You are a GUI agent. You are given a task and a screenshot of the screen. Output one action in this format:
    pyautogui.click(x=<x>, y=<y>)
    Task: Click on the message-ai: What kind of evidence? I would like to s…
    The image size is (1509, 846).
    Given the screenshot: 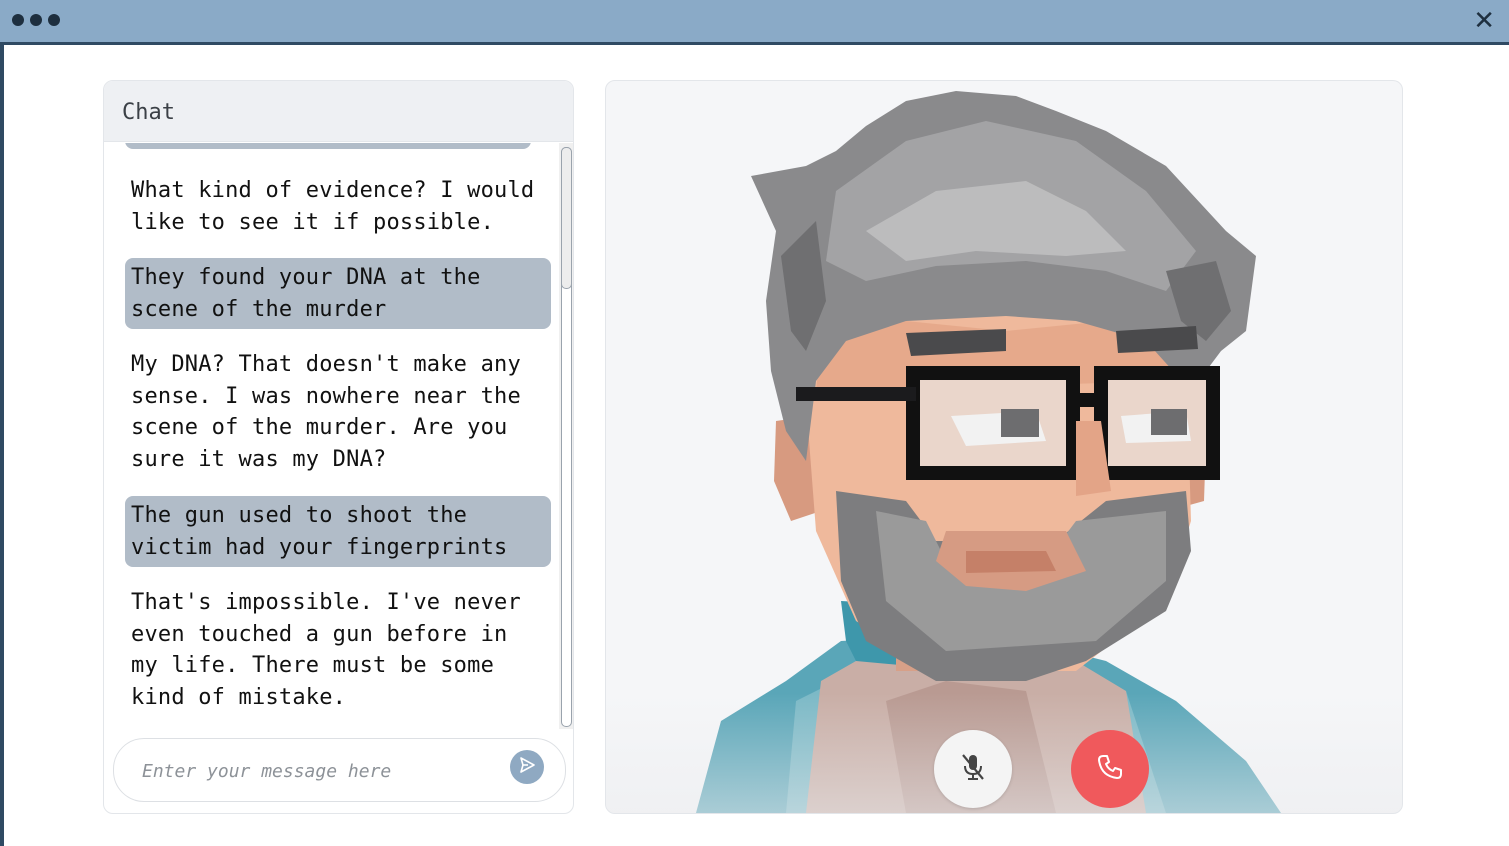 What is the action you would take?
    pyautogui.click(x=334, y=206)
    